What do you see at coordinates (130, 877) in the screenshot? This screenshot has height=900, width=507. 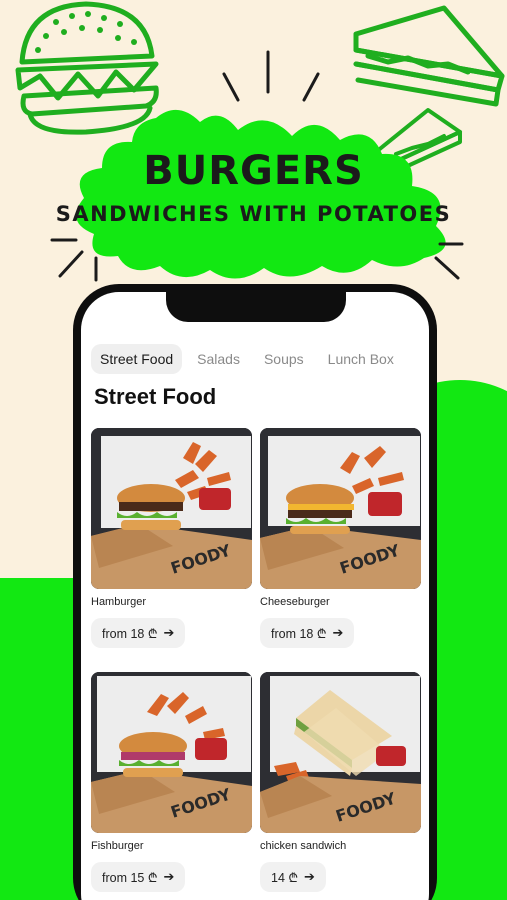 I see `product-price: from 15 ₾` at bounding box center [130, 877].